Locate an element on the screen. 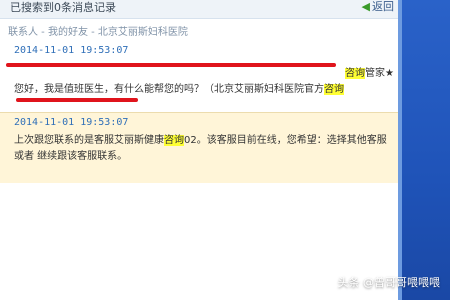 The image size is (450, 300). search-result-bar: 已搜索到0条消息记录 ◀ 返回 is located at coordinates (201, 9).